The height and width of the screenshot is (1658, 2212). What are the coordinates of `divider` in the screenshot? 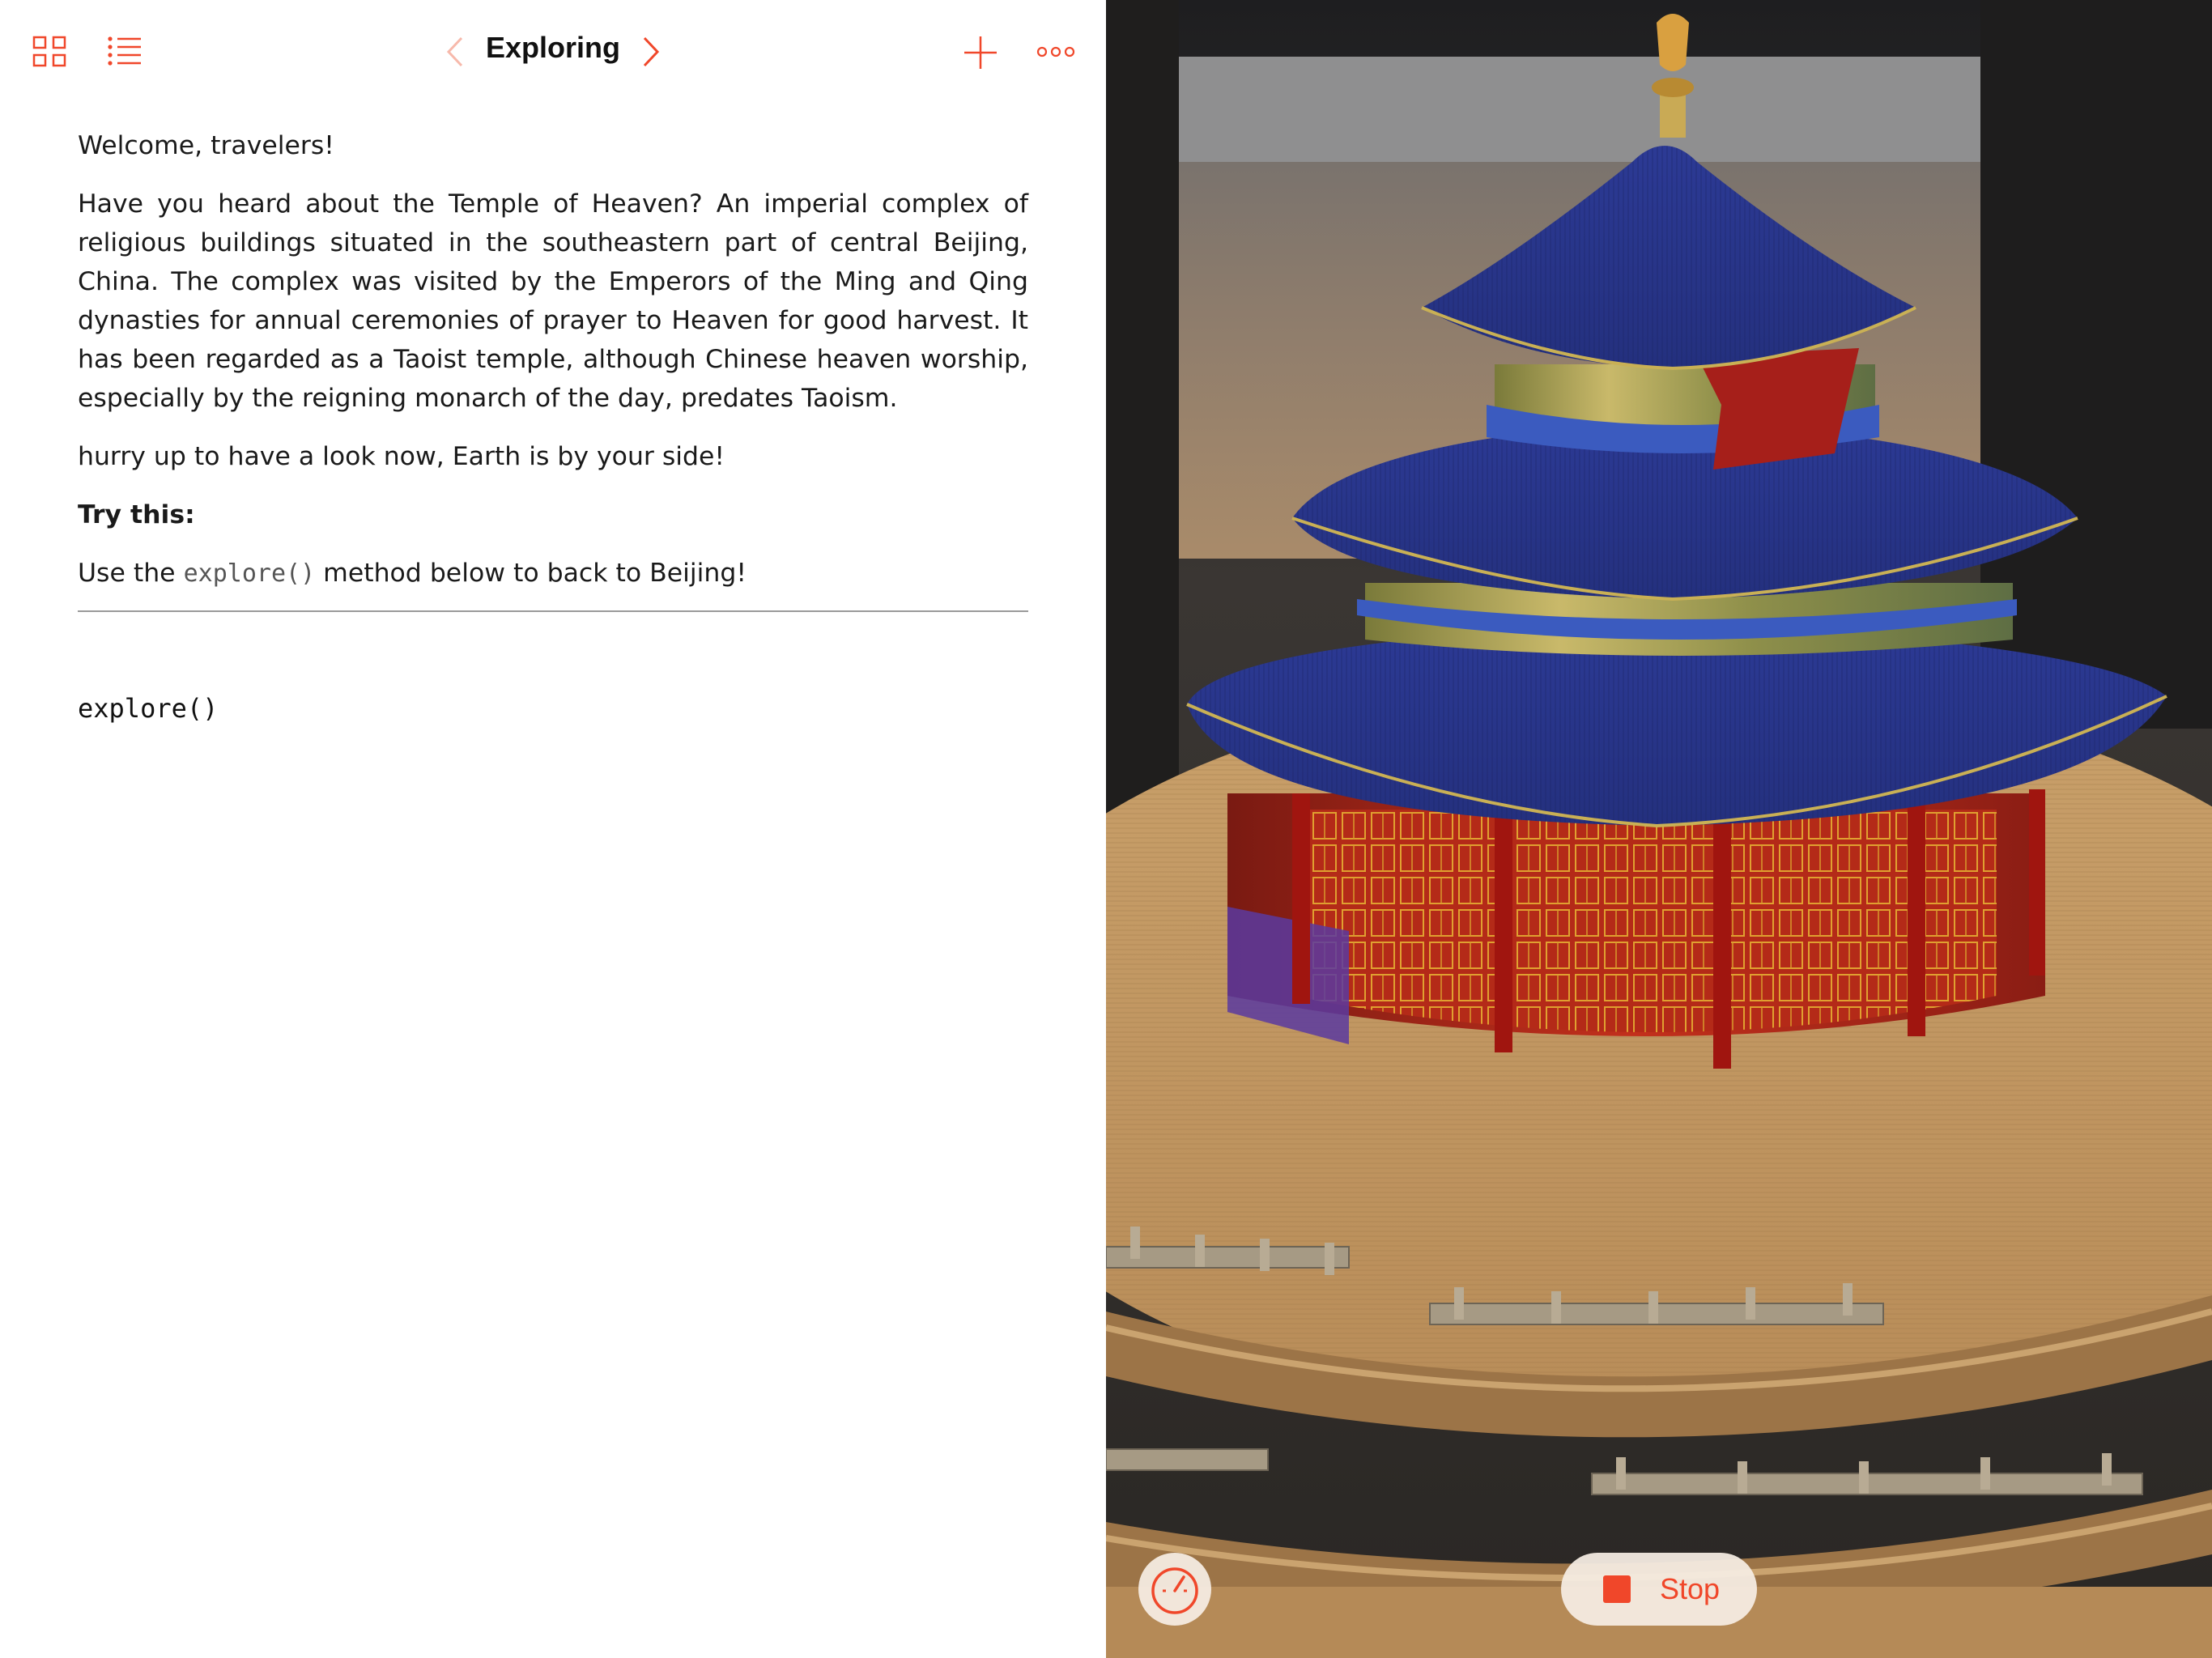 It's located at (553, 611).